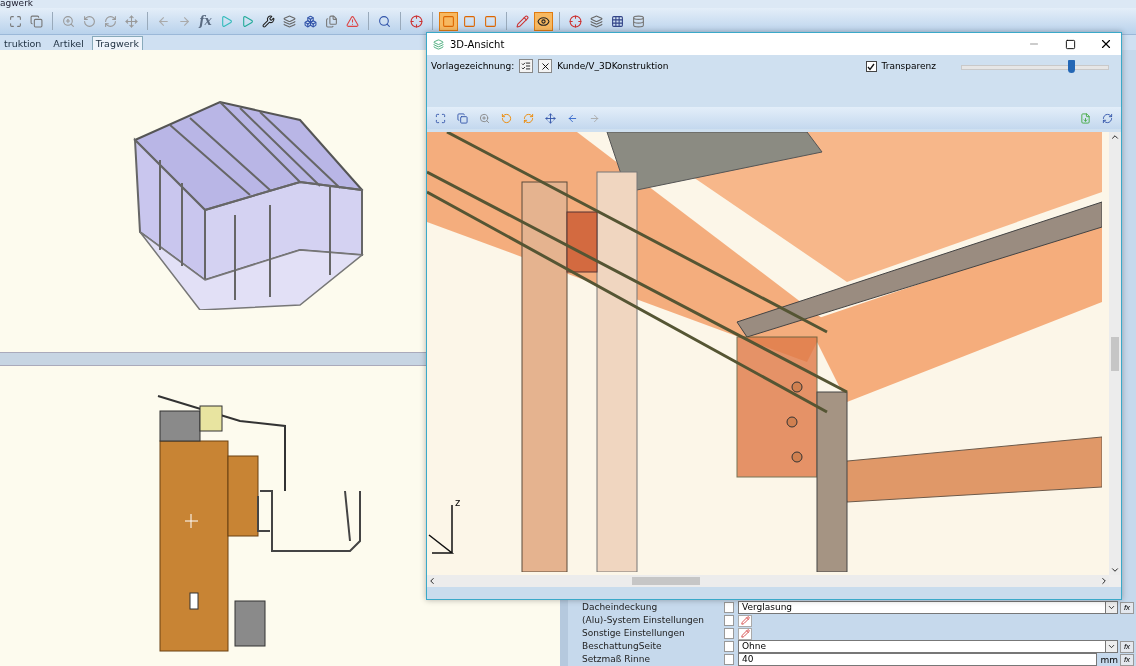  I want to click on window-title: 3D-Ansicht, so click(478, 44).